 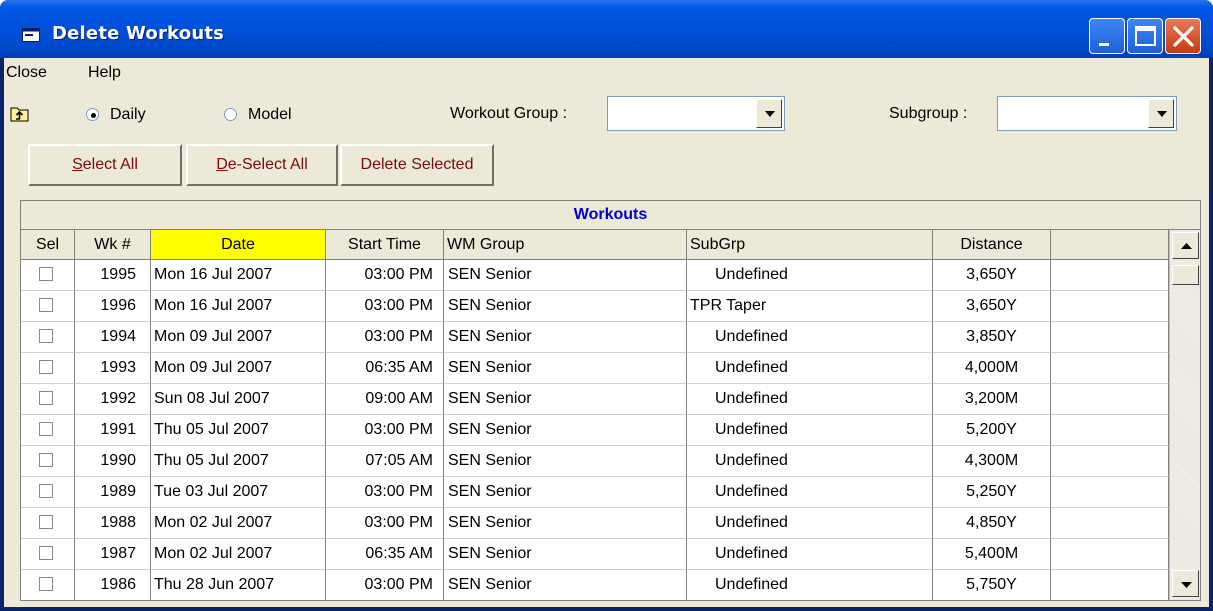 What do you see at coordinates (1107, 36) in the screenshot?
I see `minimize-button` at bounding box center [1107, 36].